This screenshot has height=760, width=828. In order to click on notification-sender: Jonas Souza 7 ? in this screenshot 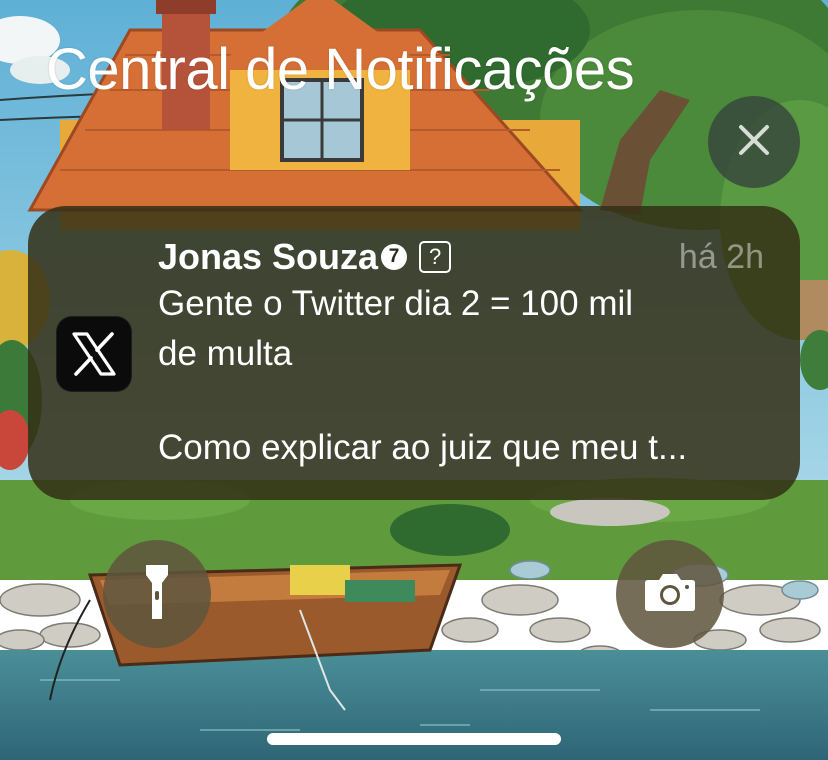, I will do `click(305, 257)`.